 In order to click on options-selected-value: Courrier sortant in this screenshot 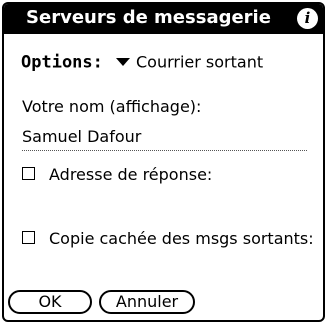, I will do `click(199, 62)`.